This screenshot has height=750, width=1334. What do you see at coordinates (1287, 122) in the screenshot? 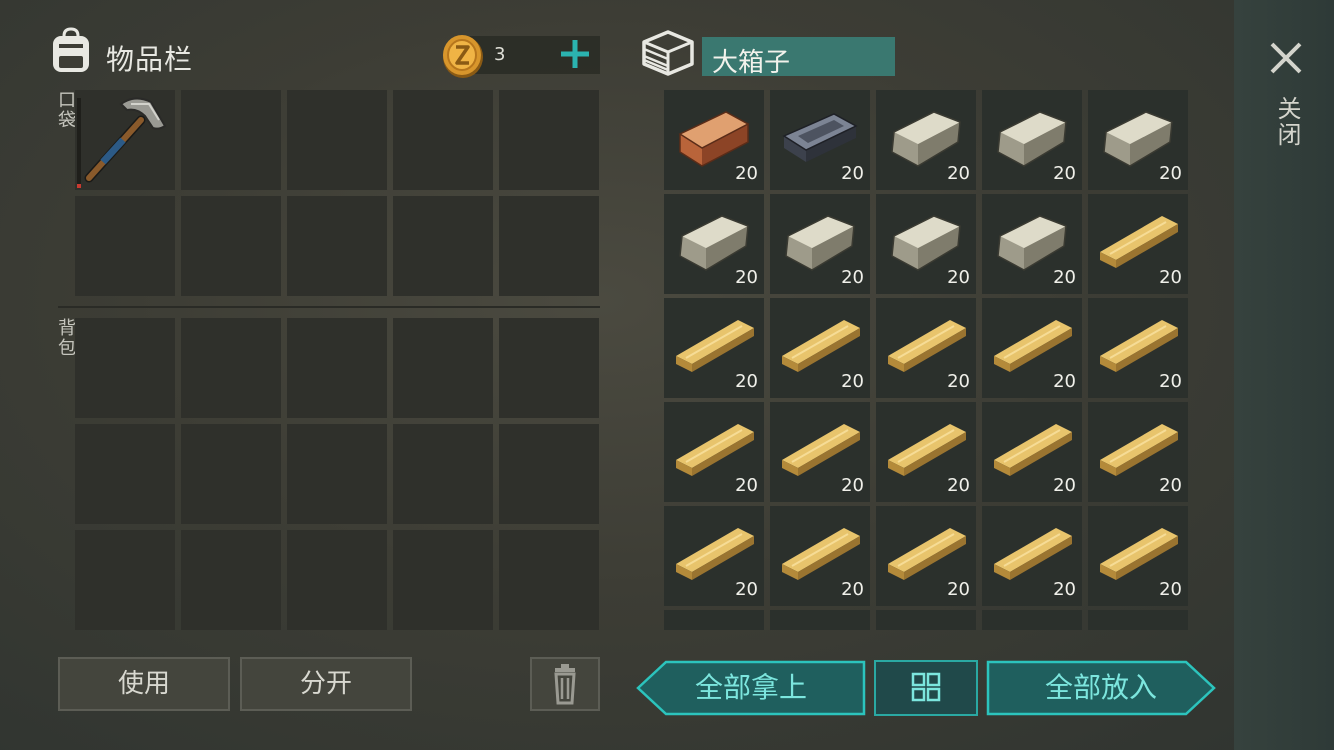
I see `close-label: 关闭` at bounding box center [1287, 122].